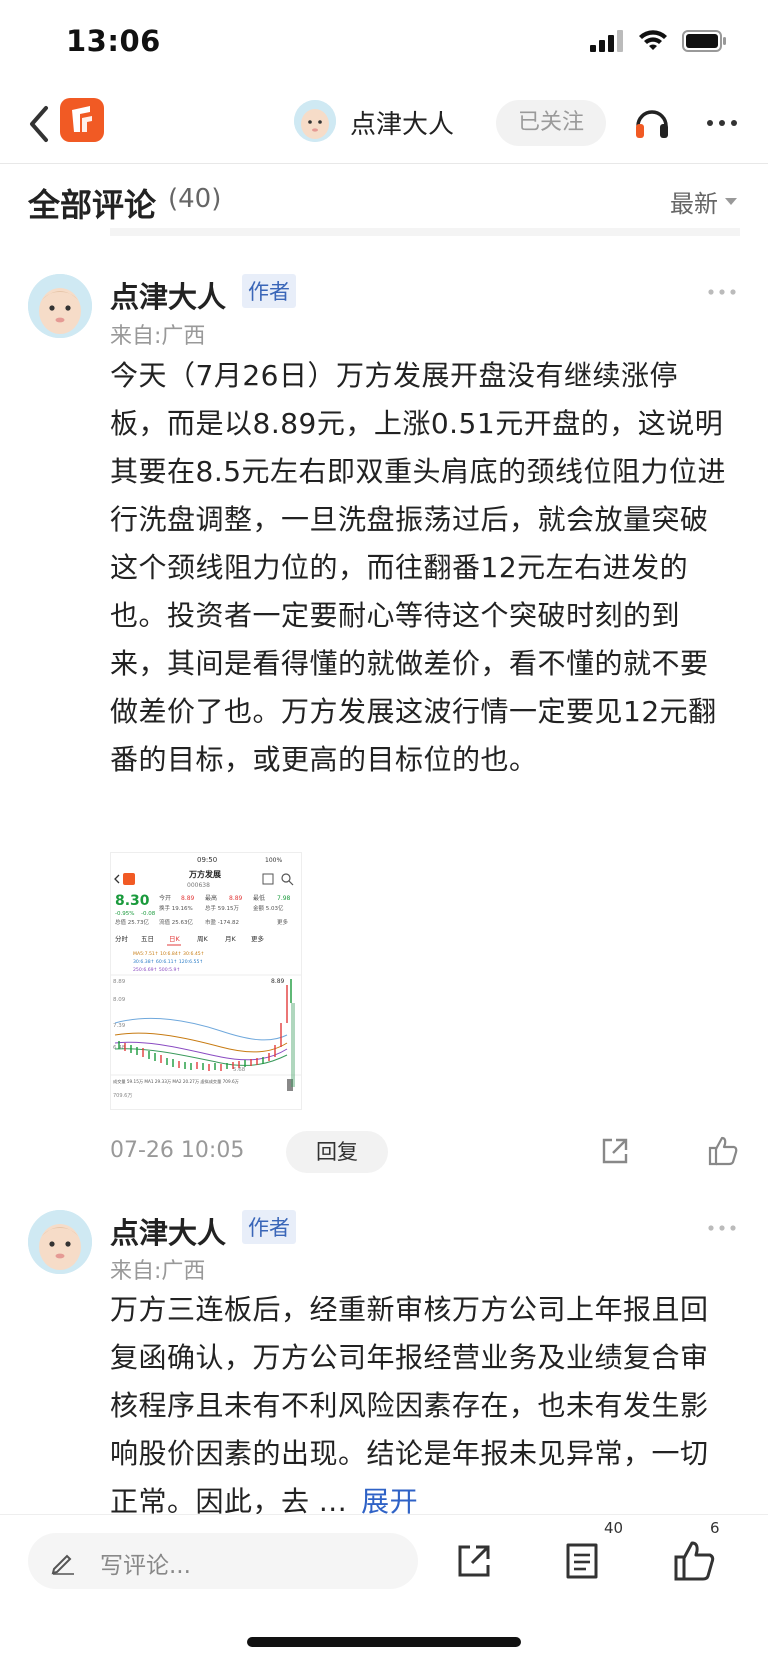 The width and height of the screenshot is (768, 1663). I want to click on thumb-low-label: 最低, so click(259, 898).